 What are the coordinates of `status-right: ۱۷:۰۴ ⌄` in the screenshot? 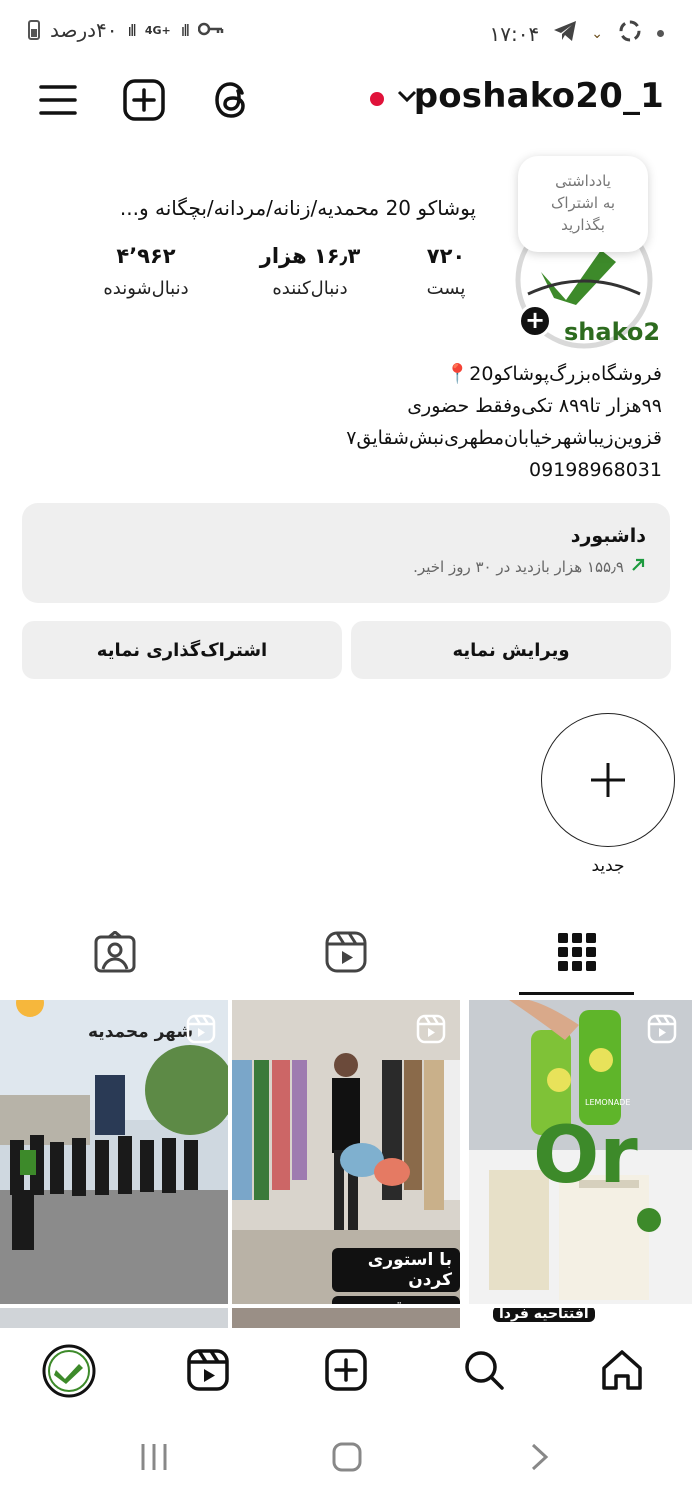 It's located at (577, 33).